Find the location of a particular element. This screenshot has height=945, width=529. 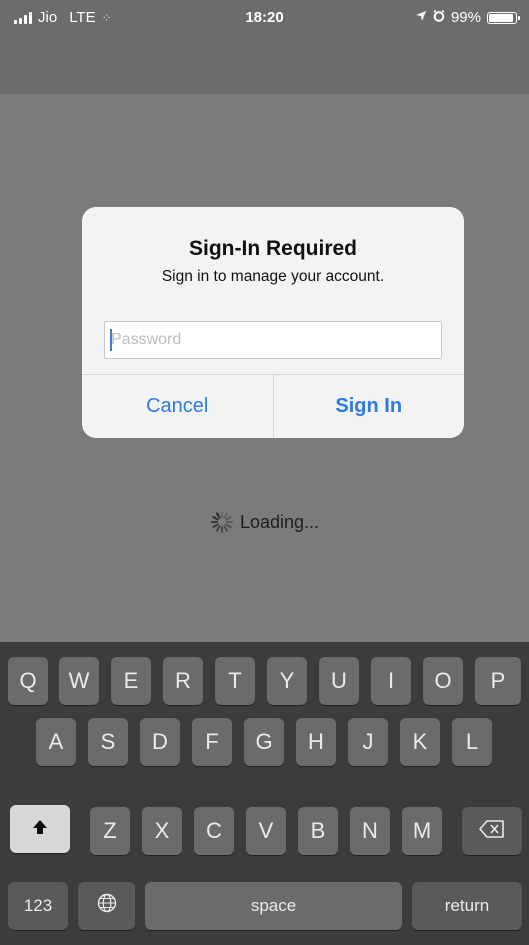

password-field is located at coordinates (273, 340).